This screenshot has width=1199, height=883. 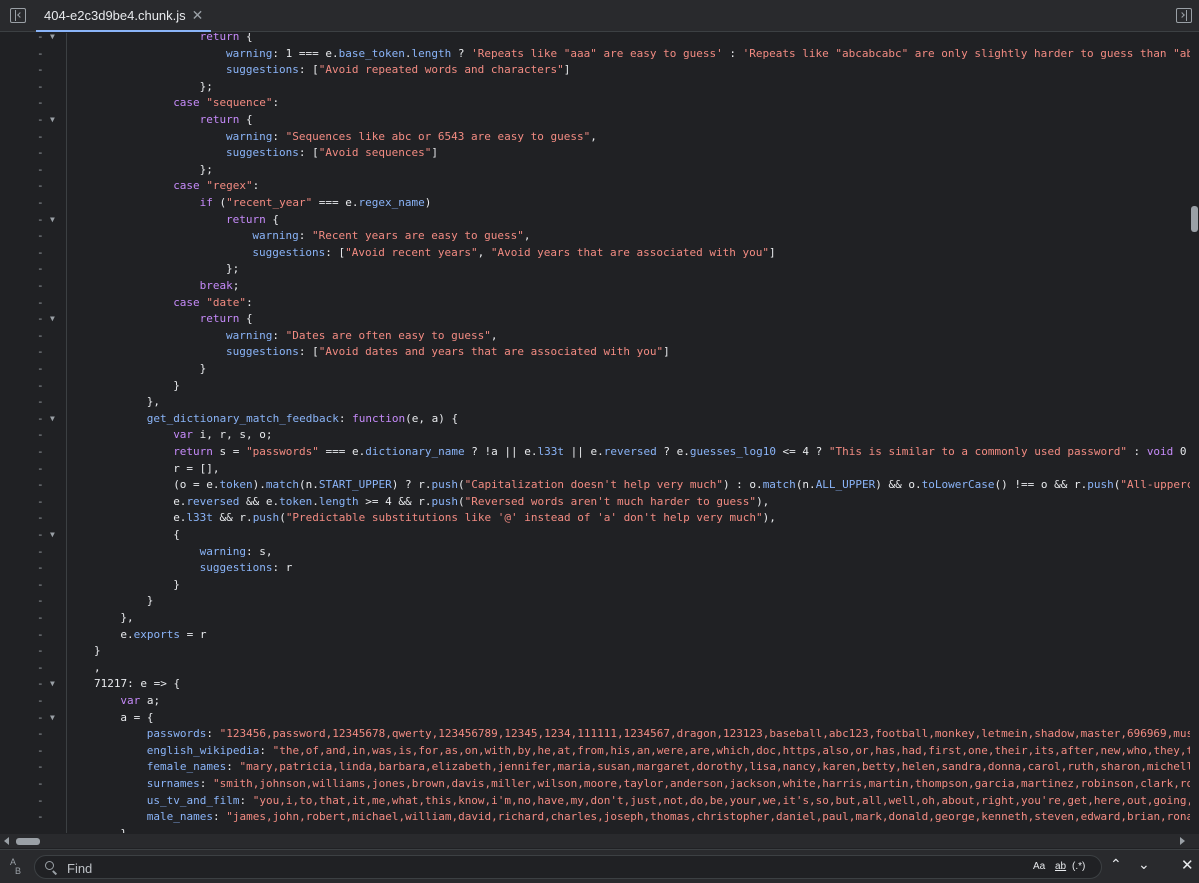 I want to click on case-sensitivity-icon: A B, so click(x=15, y=867).